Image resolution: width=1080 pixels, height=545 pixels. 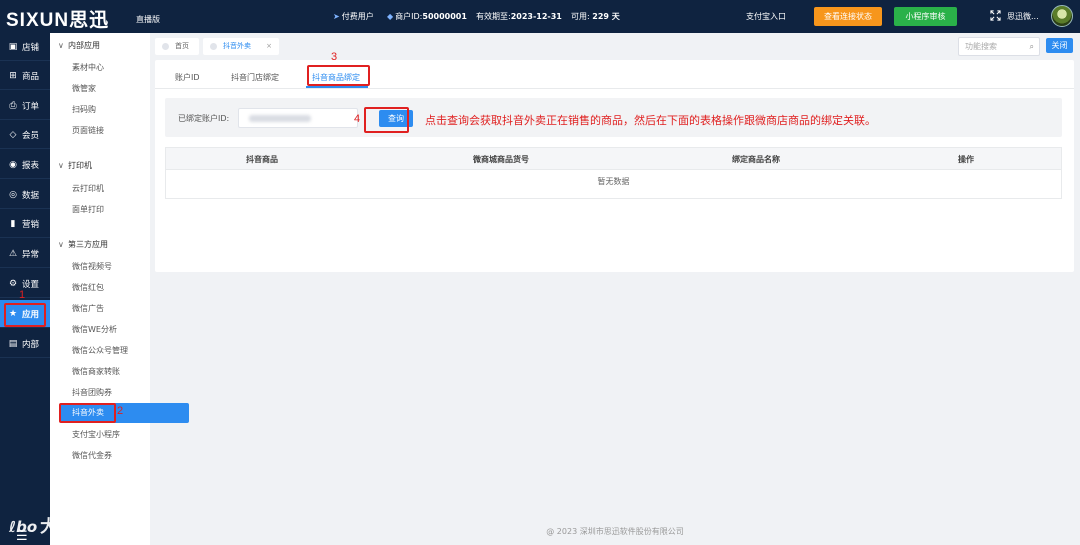 What do you see at coordinates (22, 295) in the screenshot?
I see `annotation-number: 1` at bounding box center [22, 295].